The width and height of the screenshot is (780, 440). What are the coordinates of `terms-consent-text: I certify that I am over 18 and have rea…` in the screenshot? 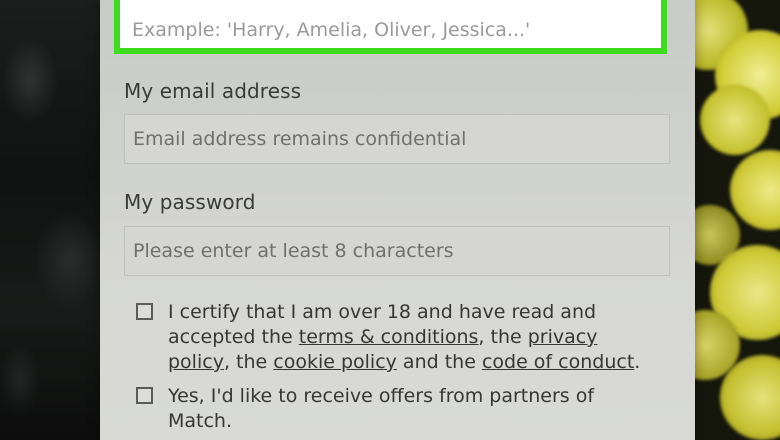 It's located at (415, 337).